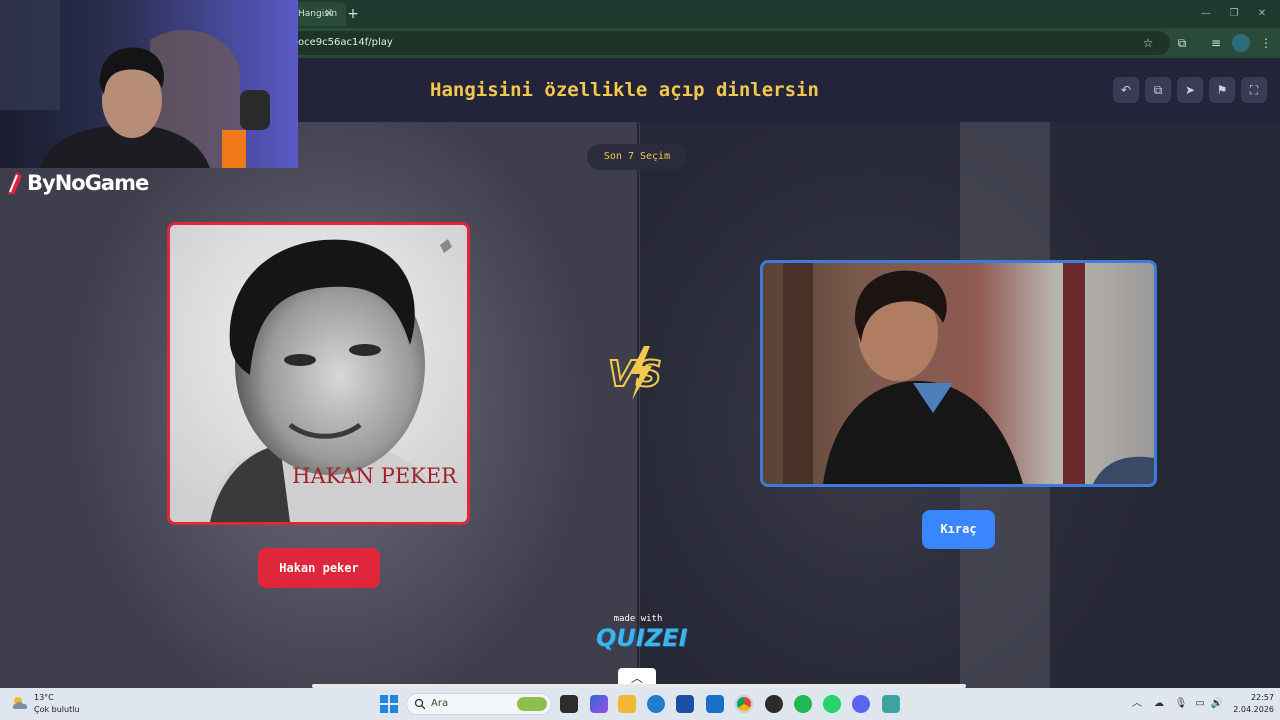  Describe the element at coordinates (569, 704) in the screenshot. I see `task-view-icon` at that location.